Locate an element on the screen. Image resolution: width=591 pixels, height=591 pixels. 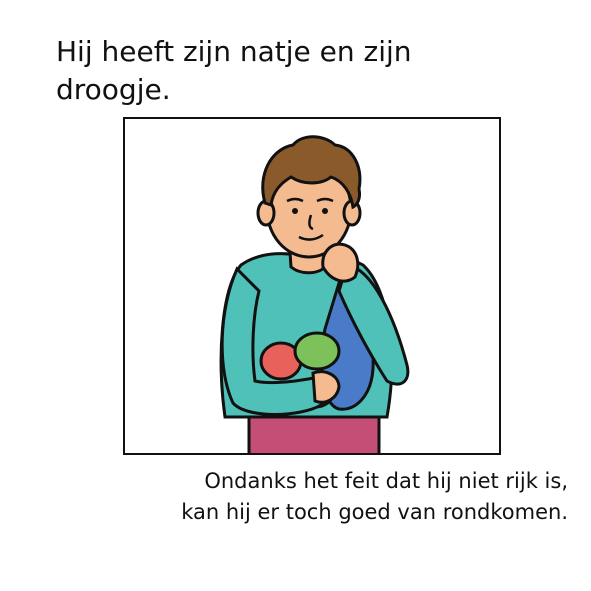
right-hand-shape is located at coordinates (340, 262).